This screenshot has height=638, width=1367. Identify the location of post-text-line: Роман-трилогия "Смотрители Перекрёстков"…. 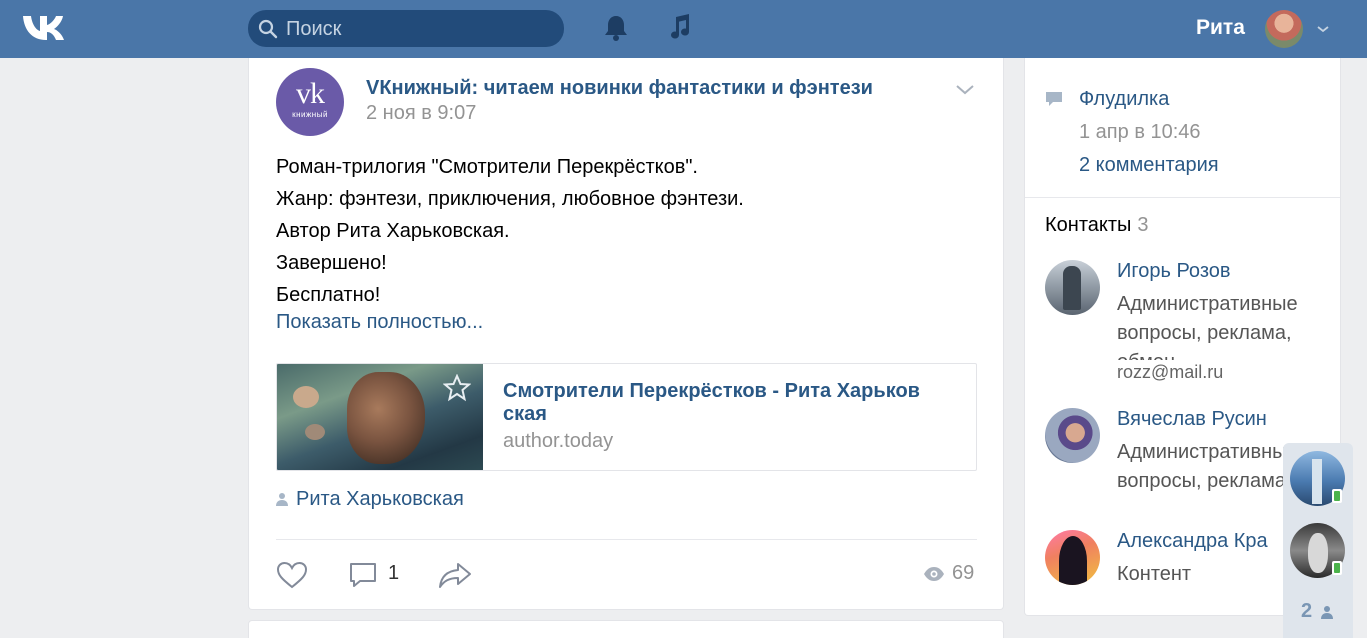
(487, 167).